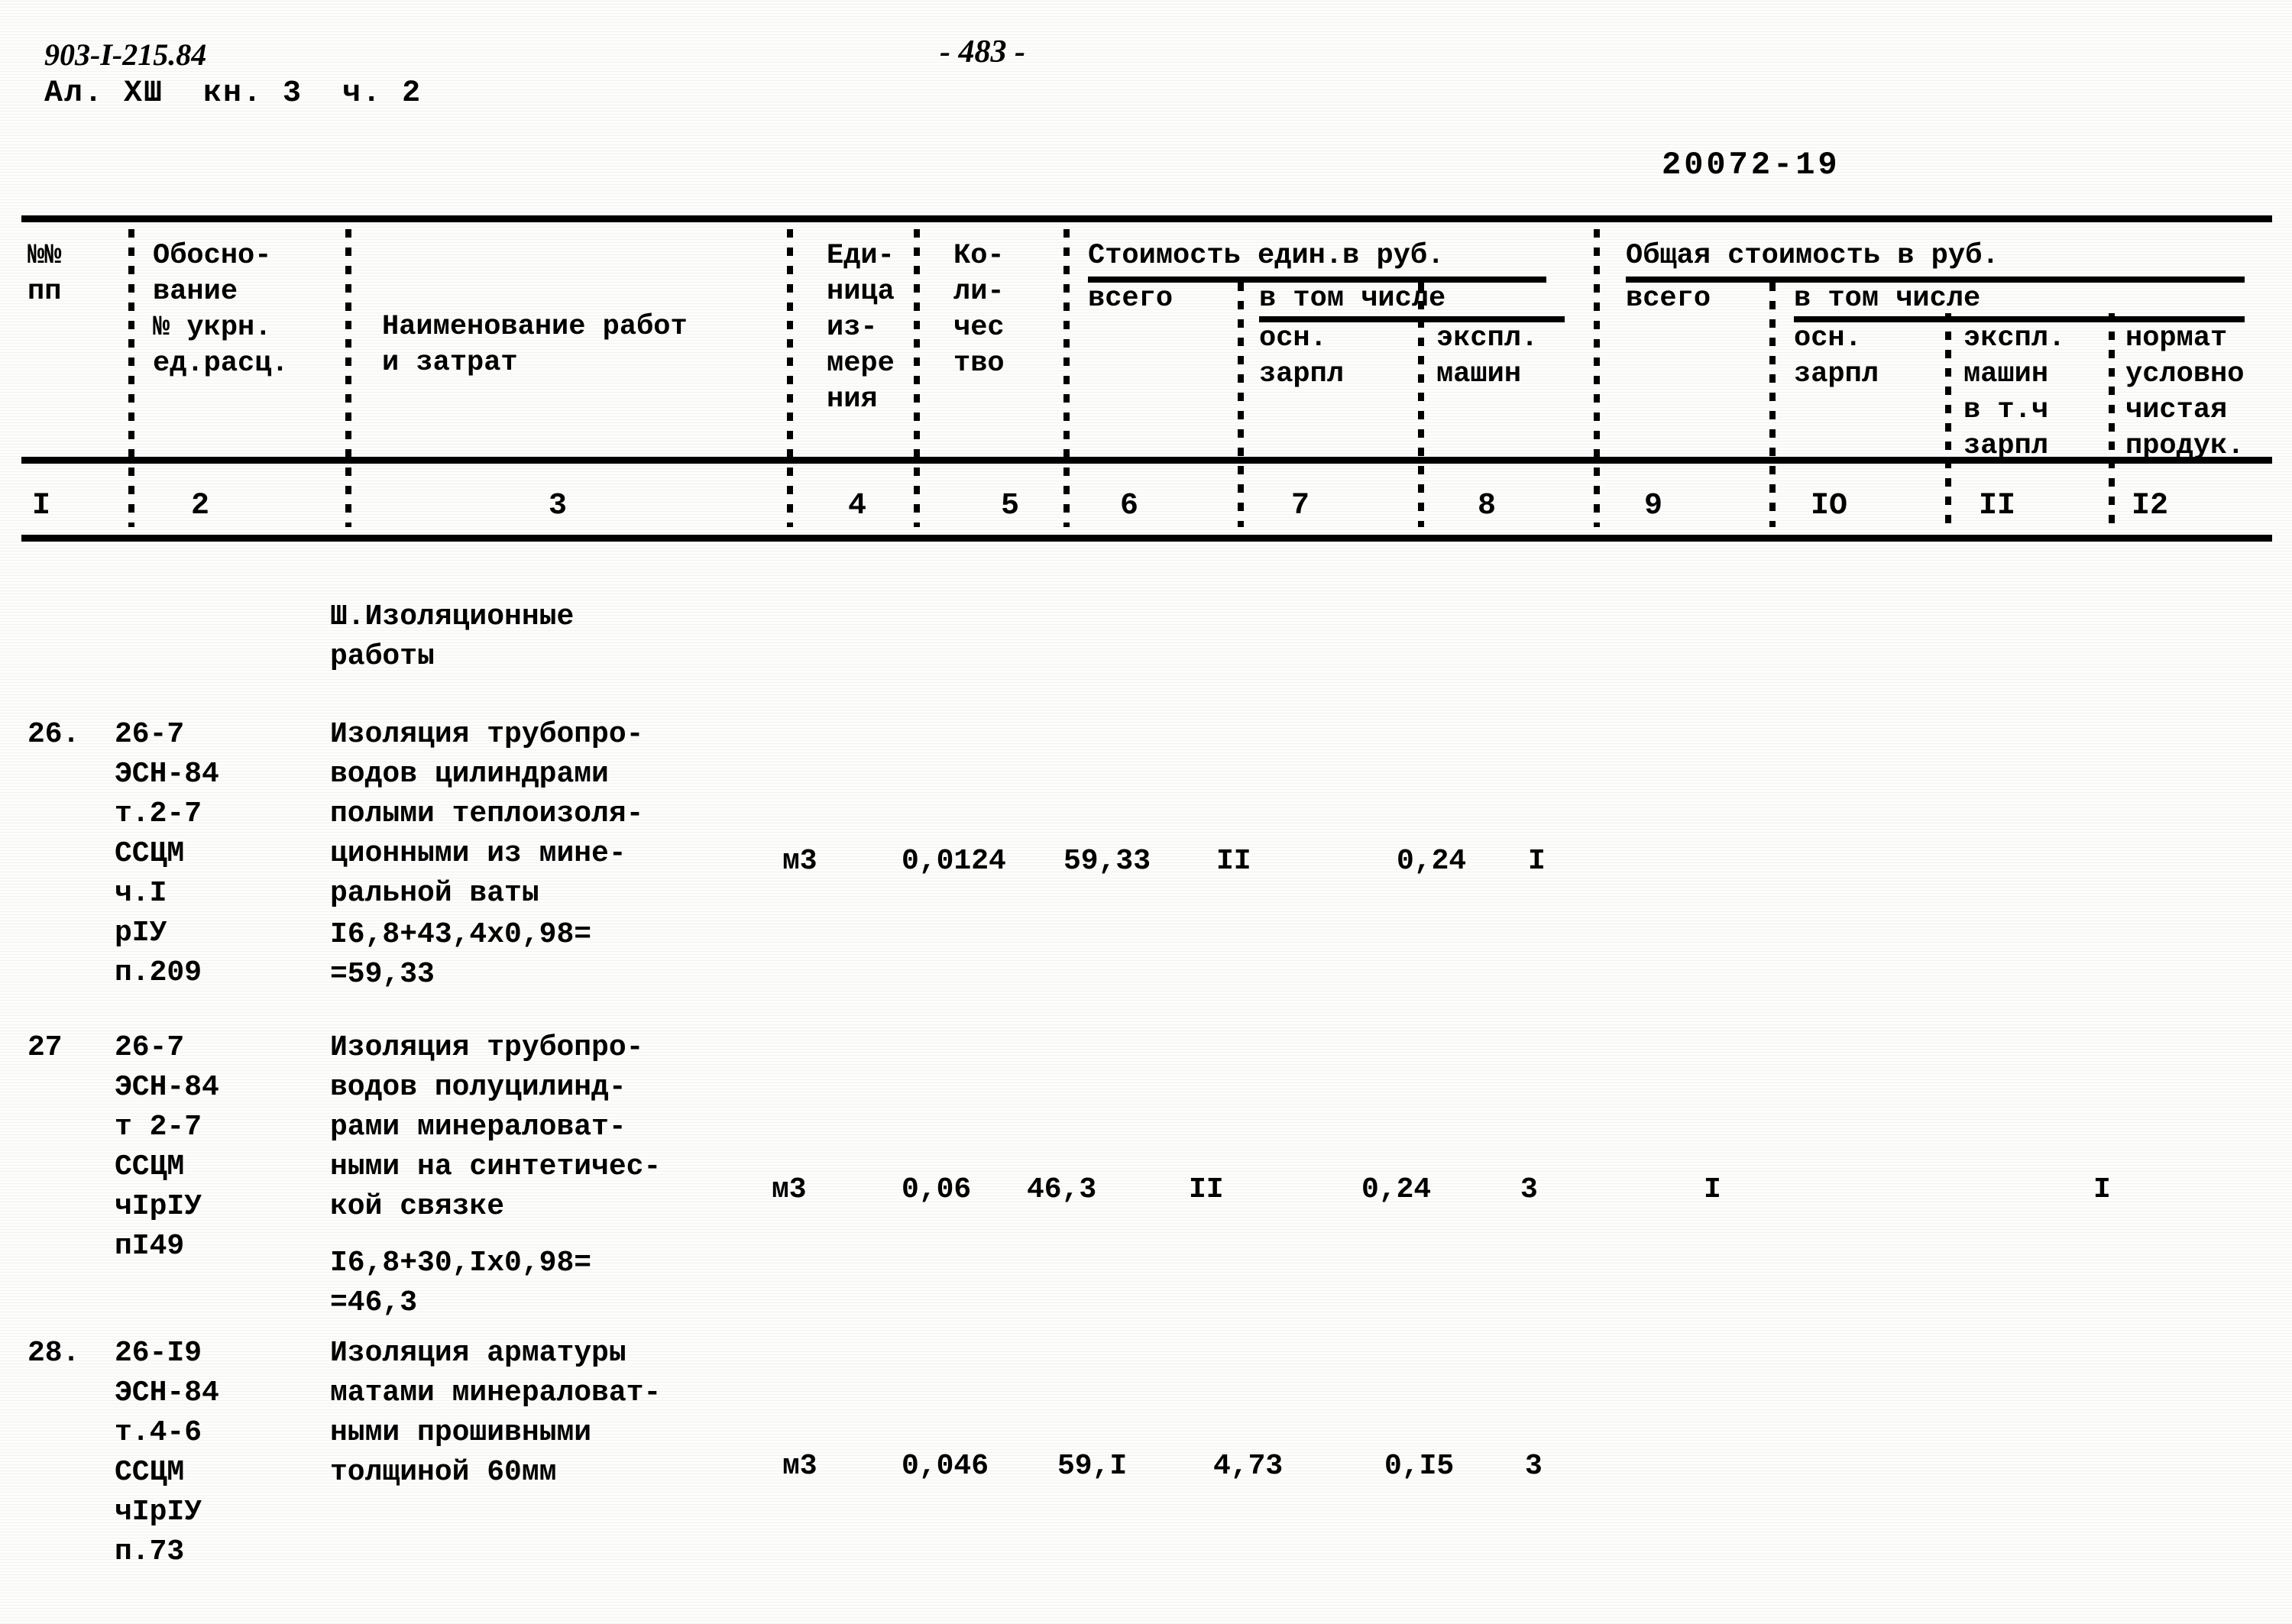  I want to click on table-row: 28., so click(54, 1353).